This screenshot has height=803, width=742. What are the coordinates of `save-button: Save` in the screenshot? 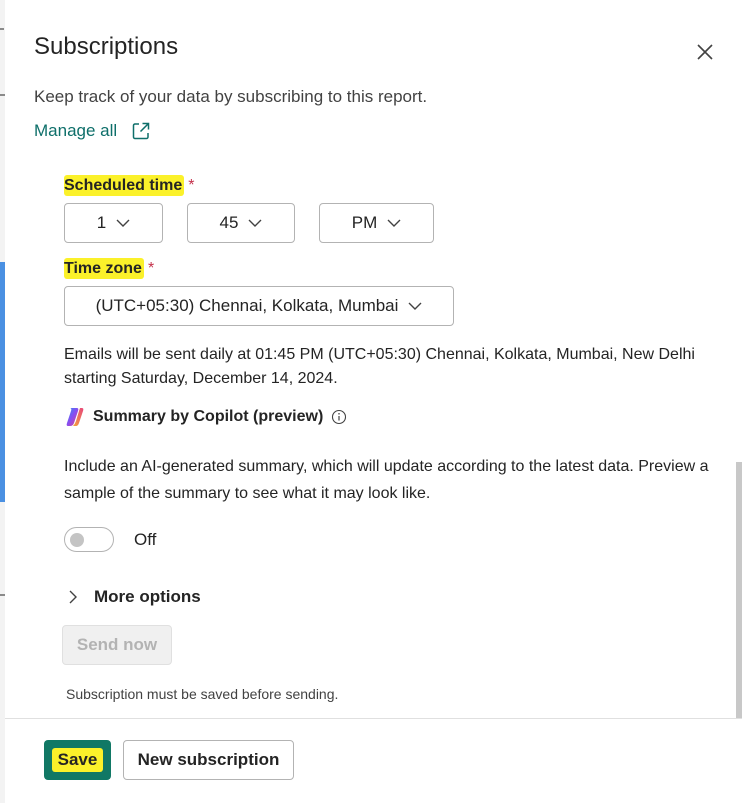 It's located at (77, 760).